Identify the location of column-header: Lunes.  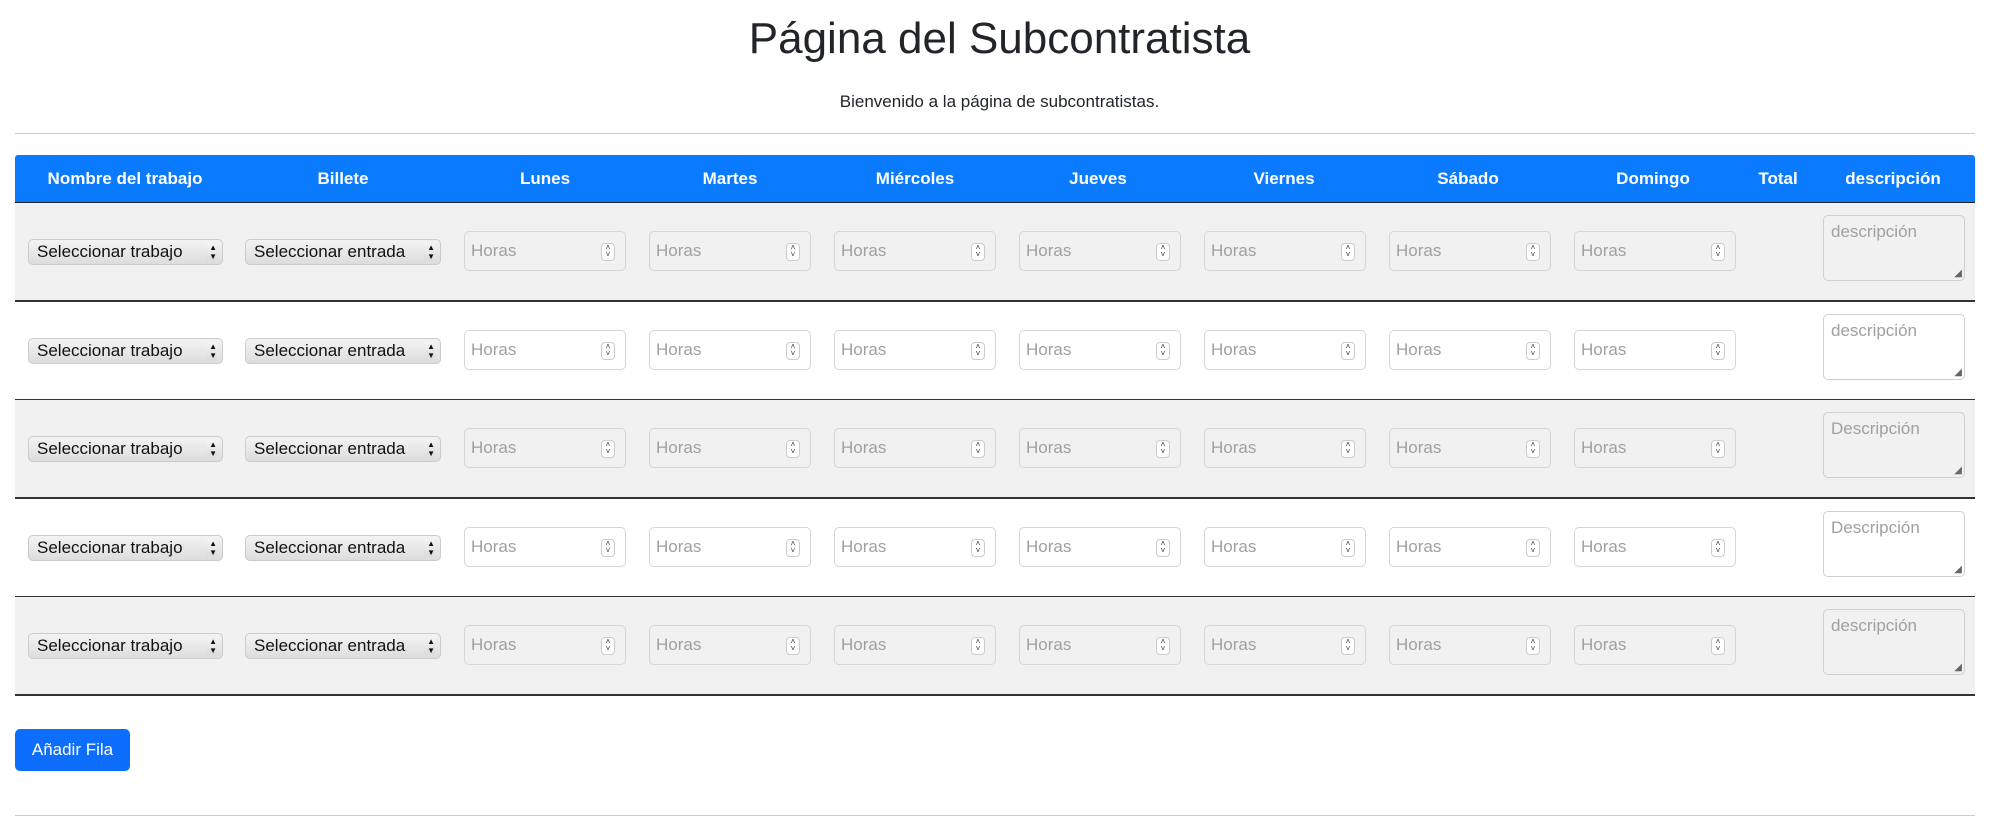
(545, 178).